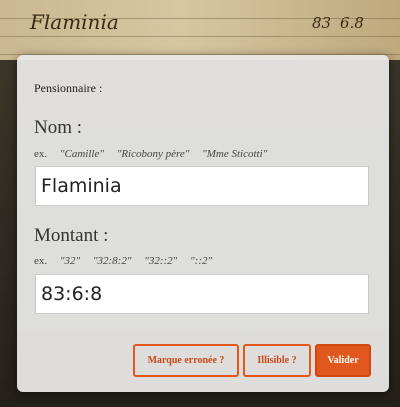 This screenshot has height=407, width=400. Describe the element at coordinates (343, 360) in the screenshot. I see `validate-button: Valider` at that location.